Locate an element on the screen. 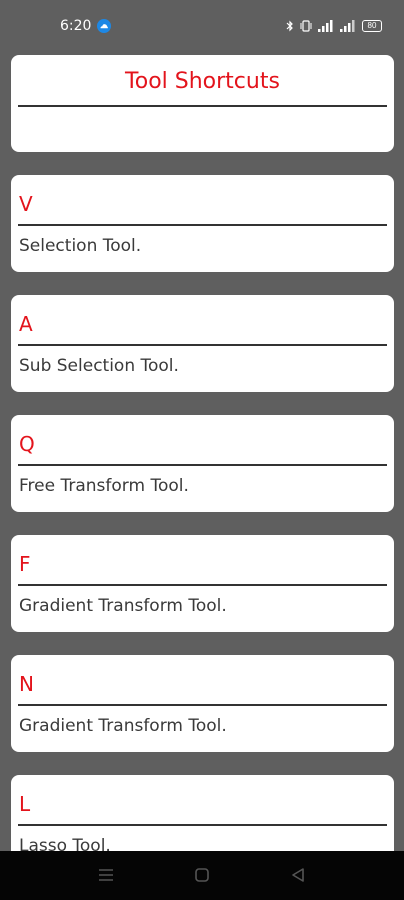 The height and width of the screenshot is (900, 404). shortcut-card: N Gradient Transform Tool. is located at coordinates (202, 703).